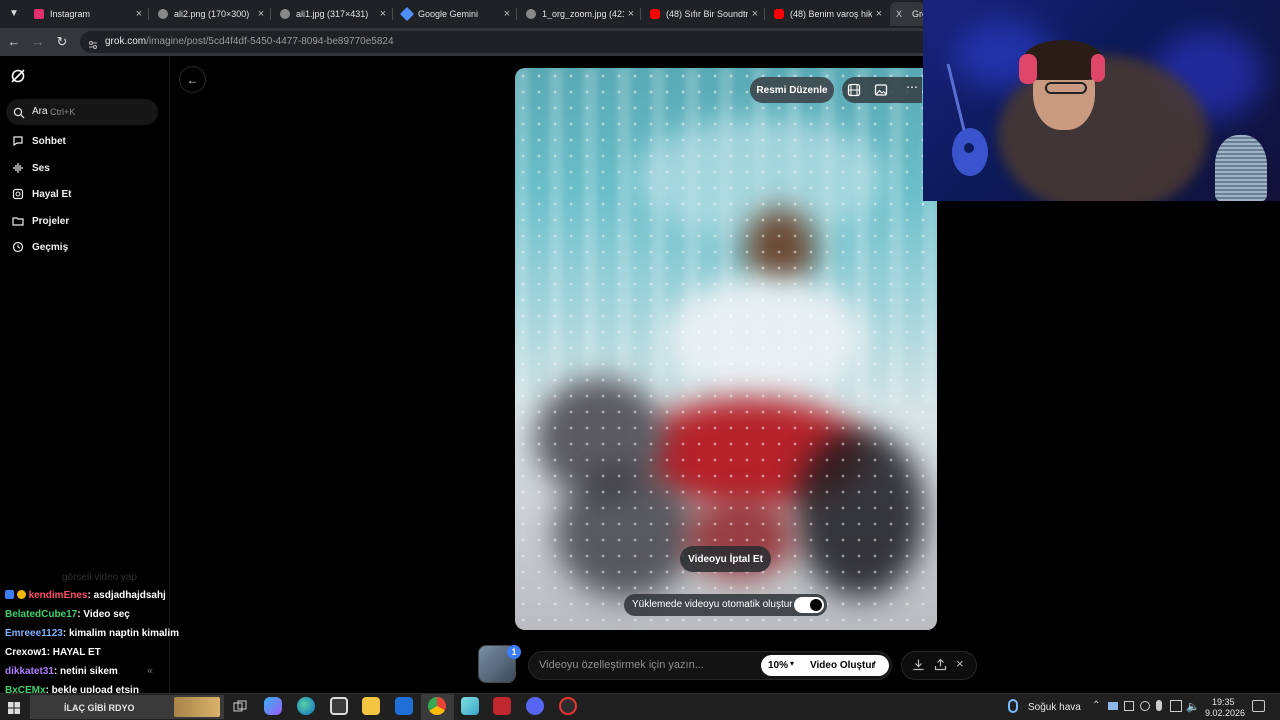  Describe the element at coordinates (63, 112) in the screenshot. I see `search-shortcut: Ctrl+K` at that location.